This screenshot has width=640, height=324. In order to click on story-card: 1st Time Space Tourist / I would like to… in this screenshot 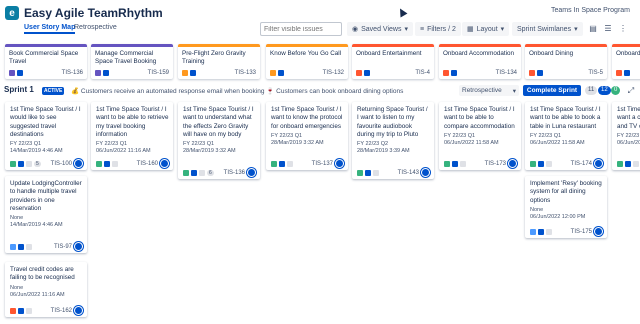, I will do `click(46, 136)`.